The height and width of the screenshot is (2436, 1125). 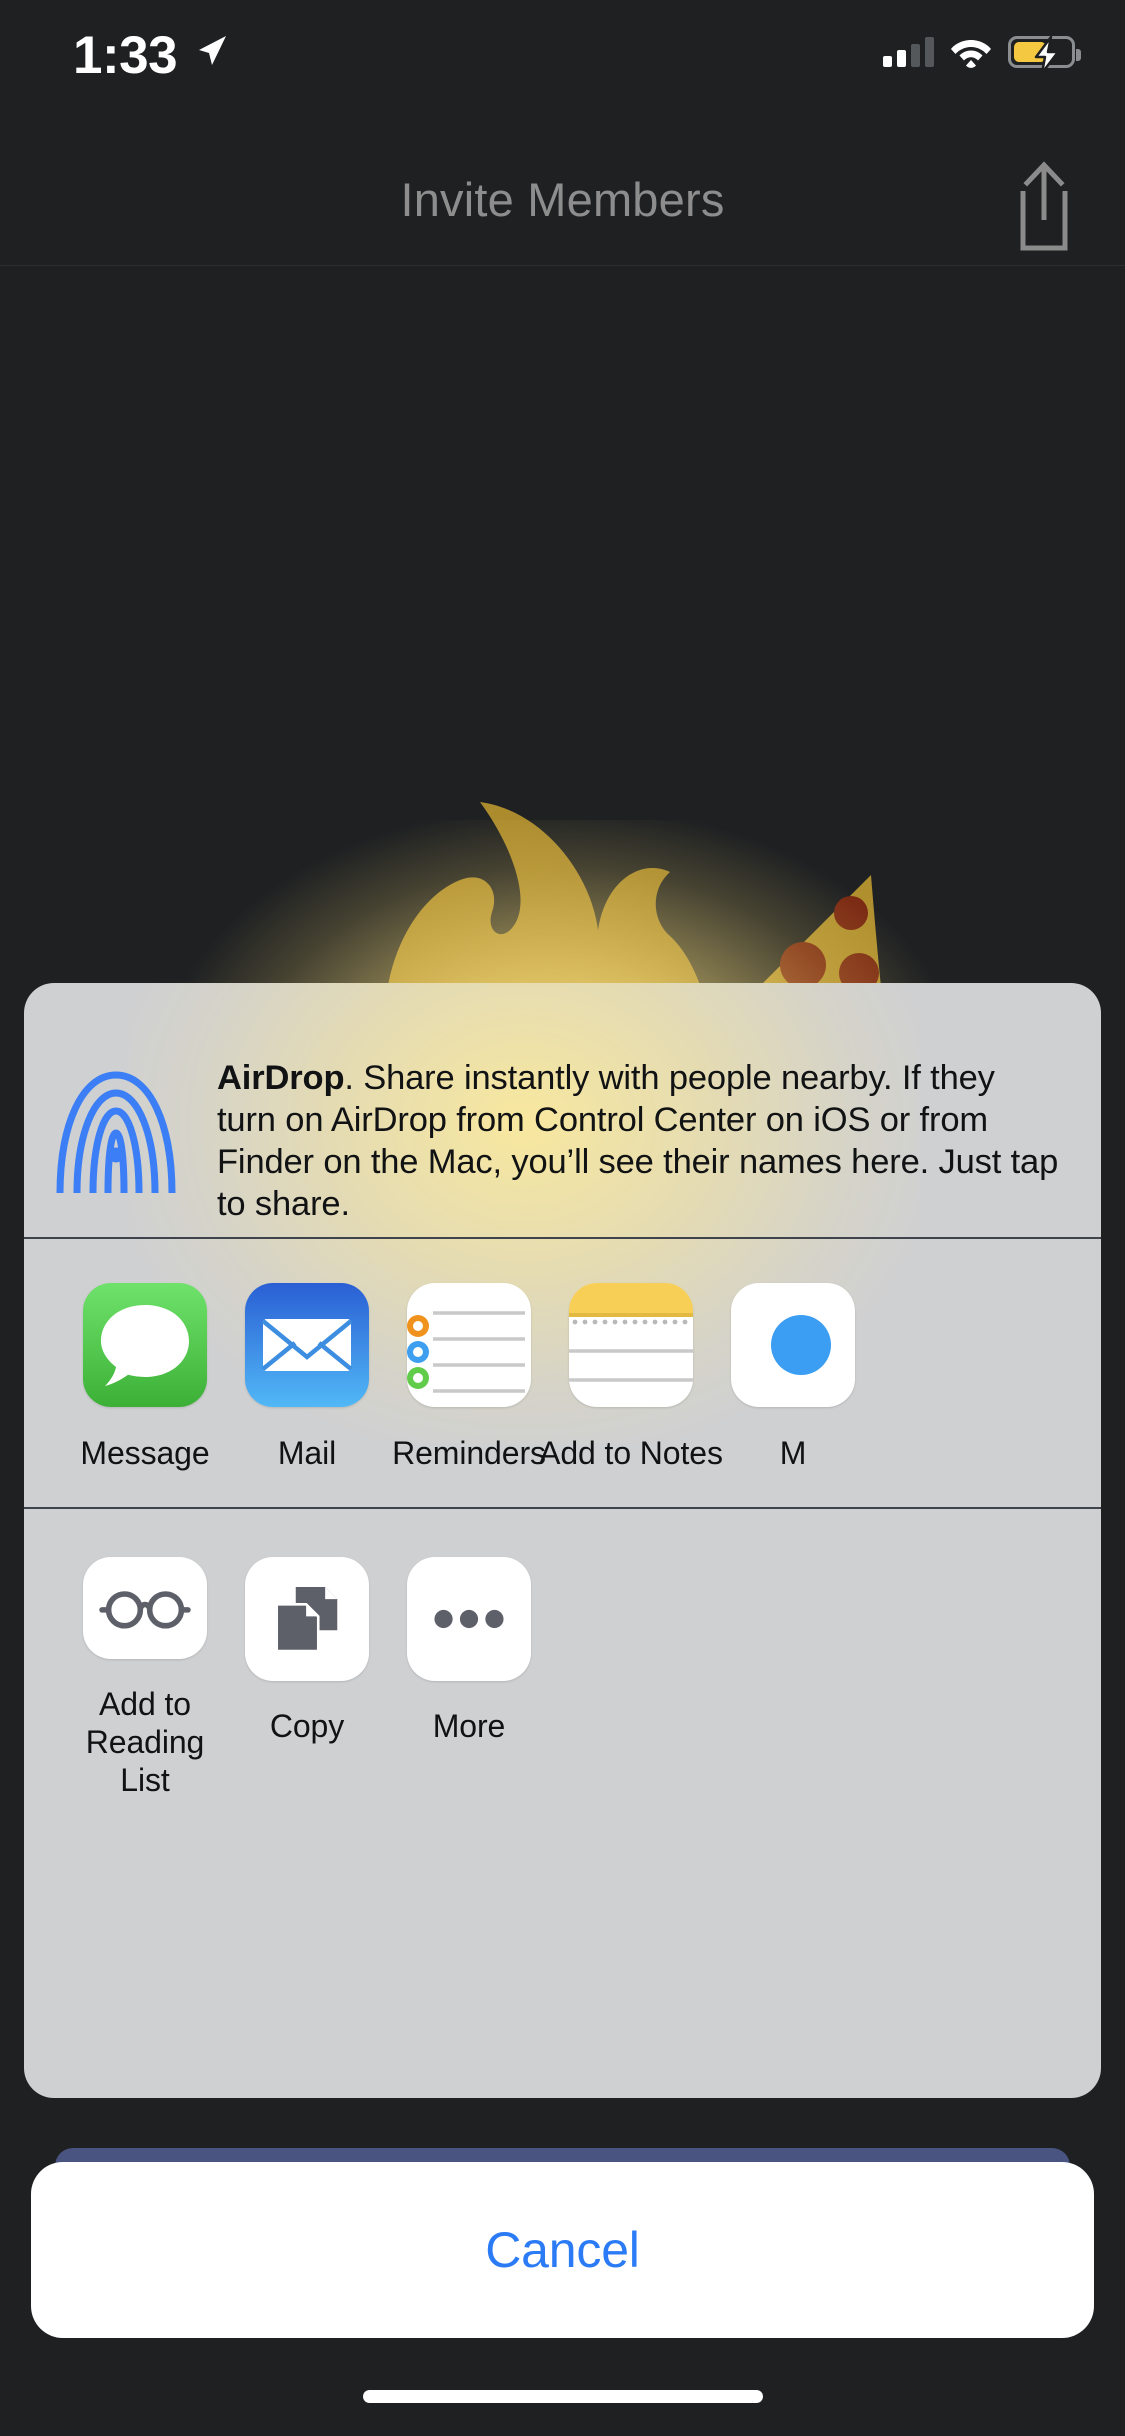 I want to click on app-label: Mail, so click(x=307, y=1453).